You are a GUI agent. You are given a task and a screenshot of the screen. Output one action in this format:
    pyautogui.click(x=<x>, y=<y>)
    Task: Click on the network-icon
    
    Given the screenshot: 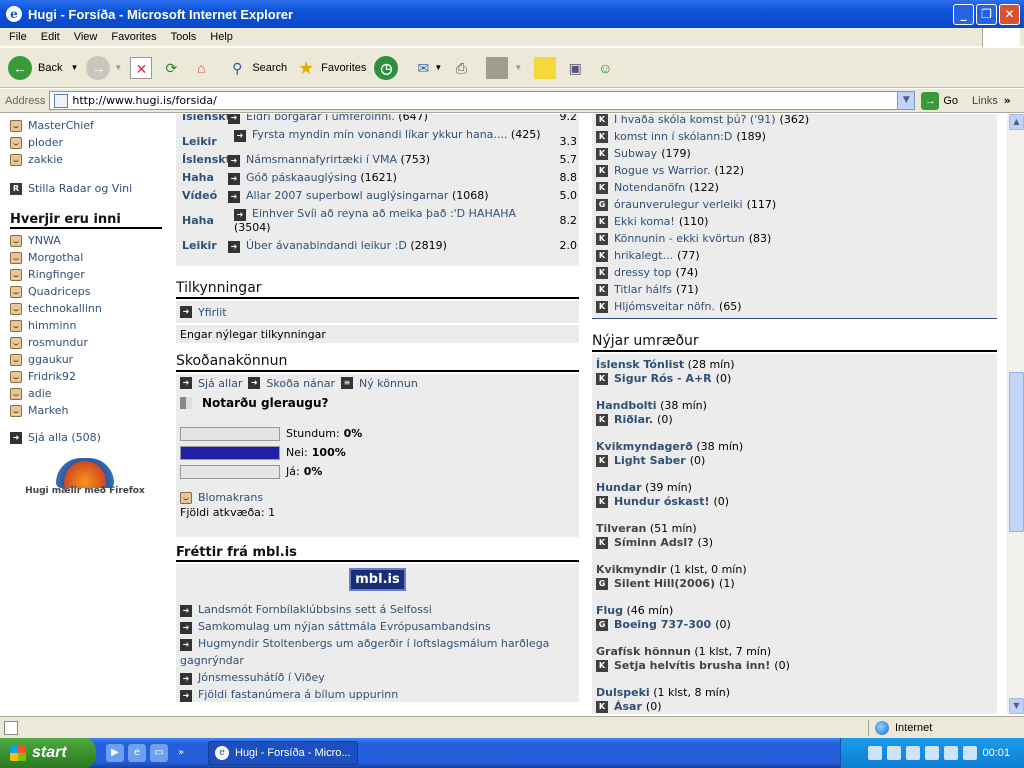 What is the action you would take?
    pyautogui.click(x=932, y=753)
    